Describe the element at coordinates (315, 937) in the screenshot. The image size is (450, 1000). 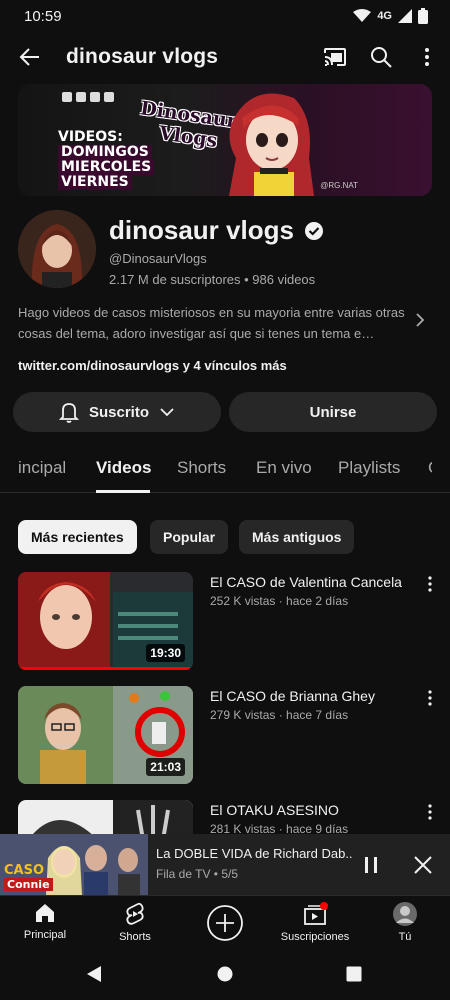
I see `nav-subscriptions-label: Suscripciones` at that location.